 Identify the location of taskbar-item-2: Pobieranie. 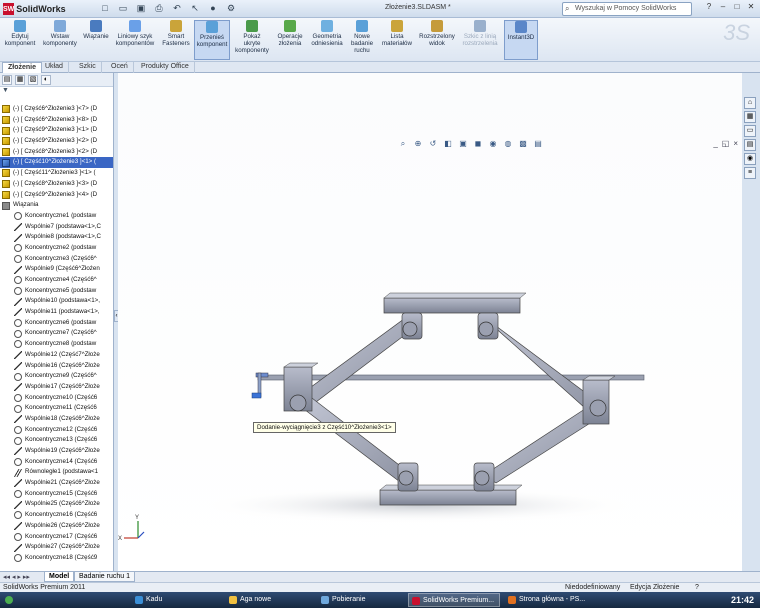
(361, 600).